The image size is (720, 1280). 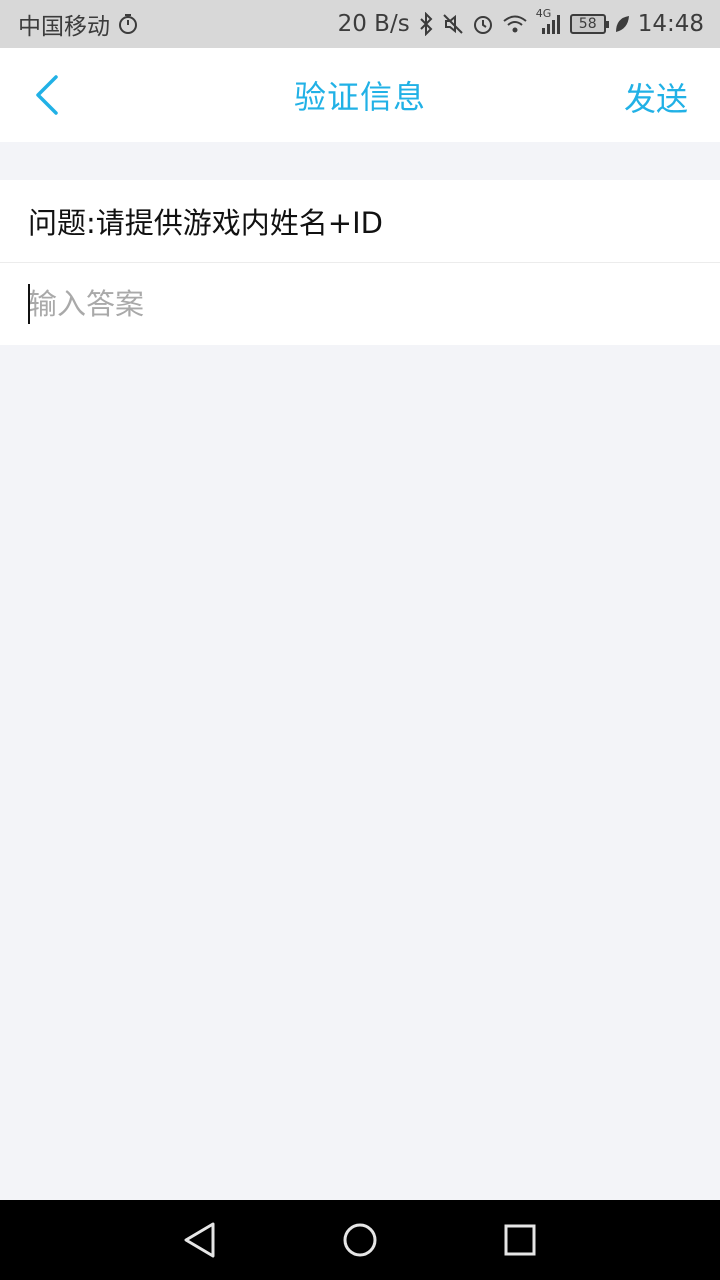 What do you see at coordinates (520, 1240) in the screenshot?
I see `recents-square-icon` at bounding box center [520, 1240].